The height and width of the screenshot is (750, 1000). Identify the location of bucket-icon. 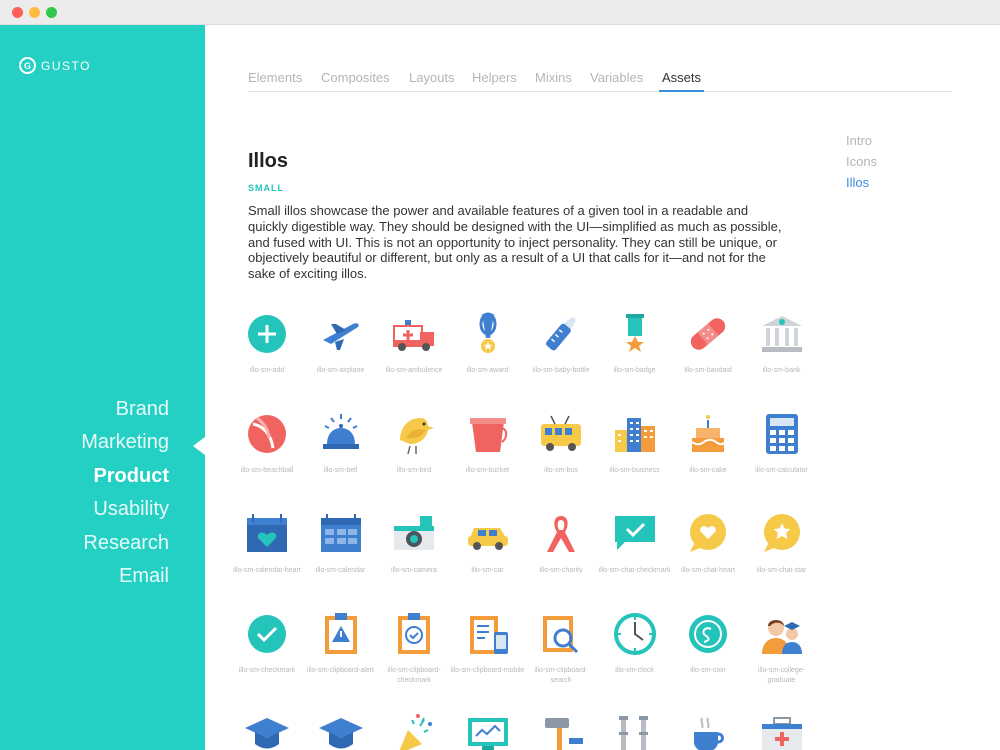
(488, 435).